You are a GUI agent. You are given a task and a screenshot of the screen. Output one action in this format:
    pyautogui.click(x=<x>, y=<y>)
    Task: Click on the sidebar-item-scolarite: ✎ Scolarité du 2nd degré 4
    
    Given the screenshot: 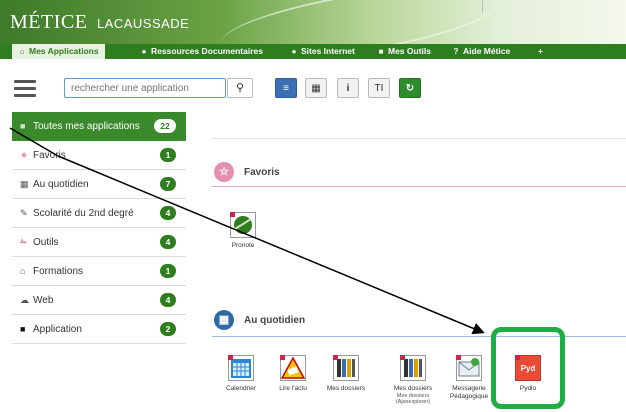 What is the action you would take?
    pyautogui.click(x=99, y=213)
    